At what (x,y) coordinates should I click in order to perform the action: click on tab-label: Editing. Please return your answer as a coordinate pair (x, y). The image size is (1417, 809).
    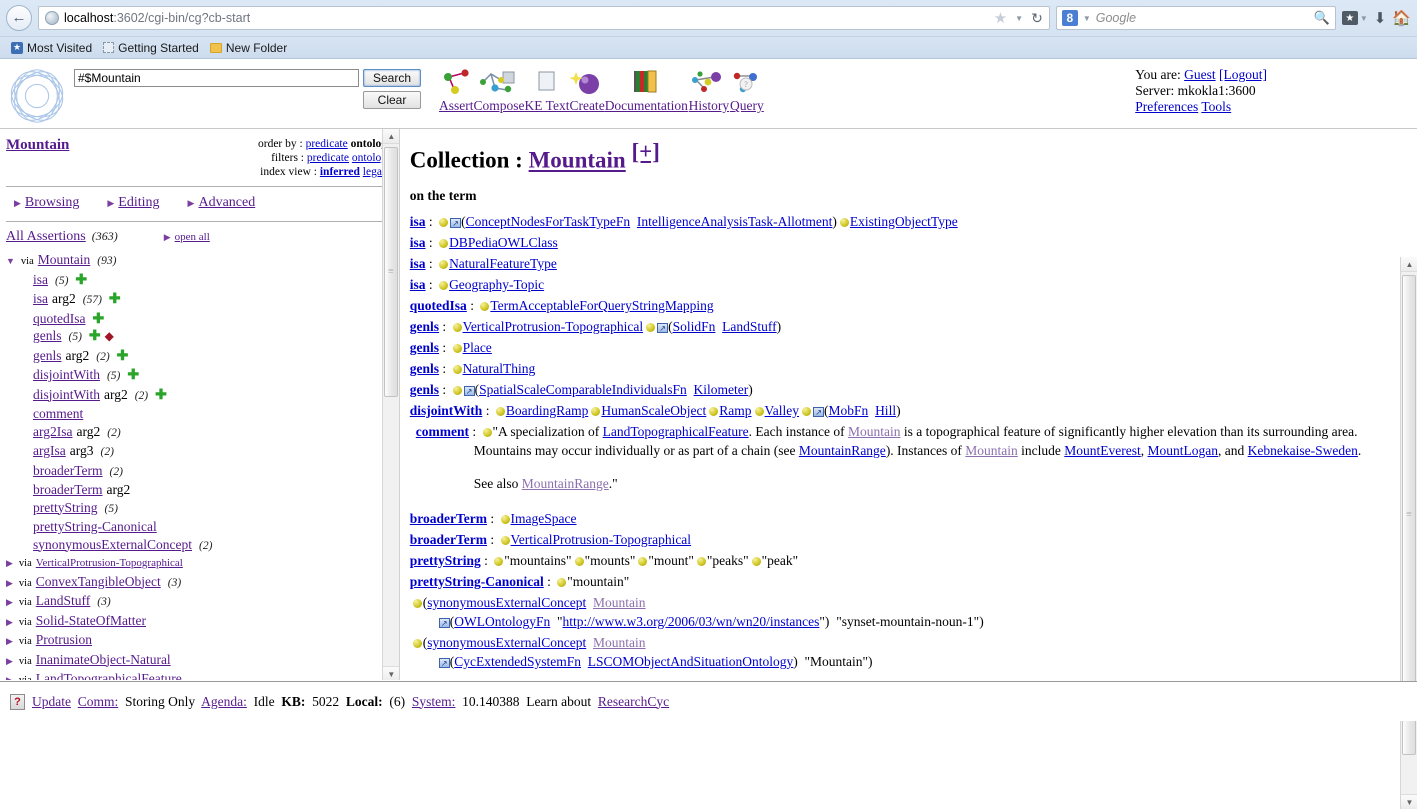
    Looking at the image, I should click on (138, 202).